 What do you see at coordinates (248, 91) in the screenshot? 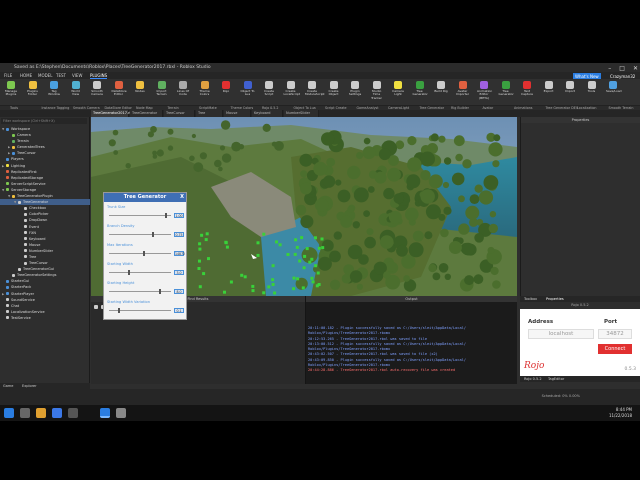
I see `ribbon-button-object-to-lua: Object To Lua` at bounding box center [248, 91].